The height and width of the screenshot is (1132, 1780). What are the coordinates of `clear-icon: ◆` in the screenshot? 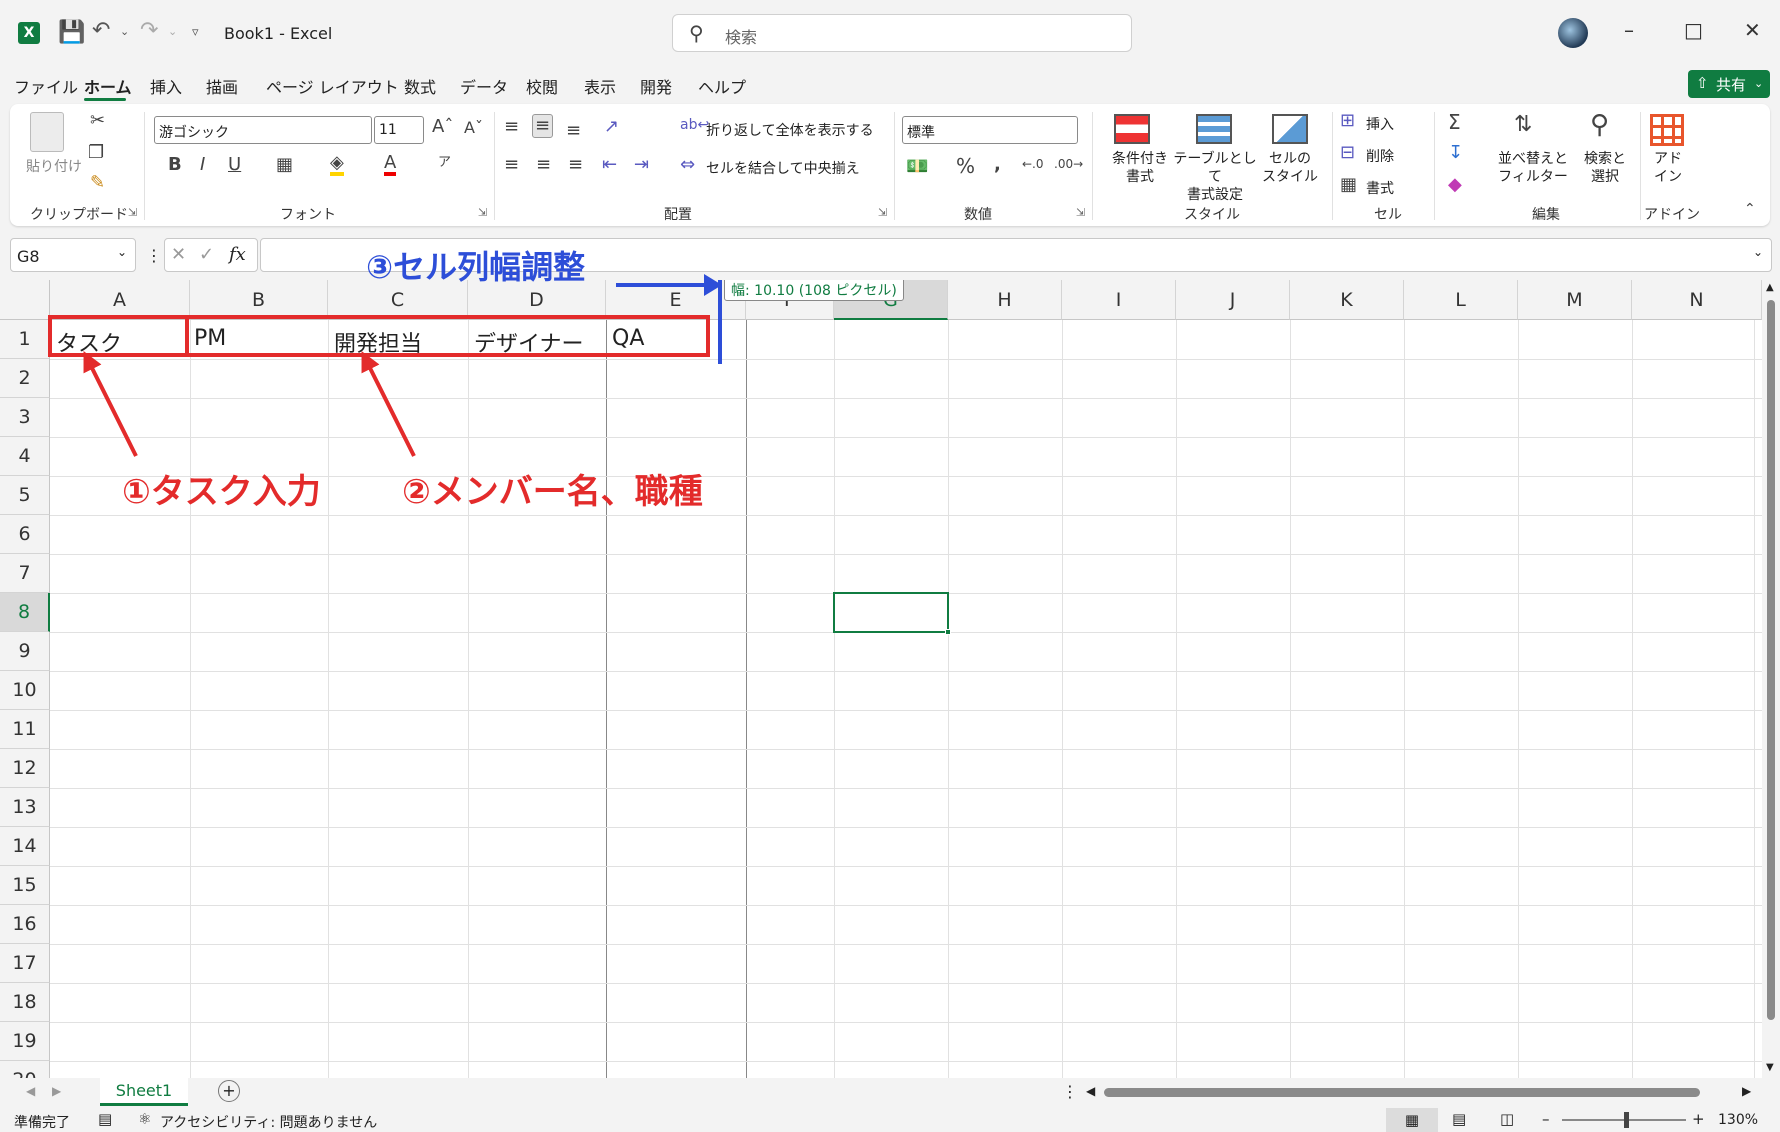 It's located at (1455, 185).